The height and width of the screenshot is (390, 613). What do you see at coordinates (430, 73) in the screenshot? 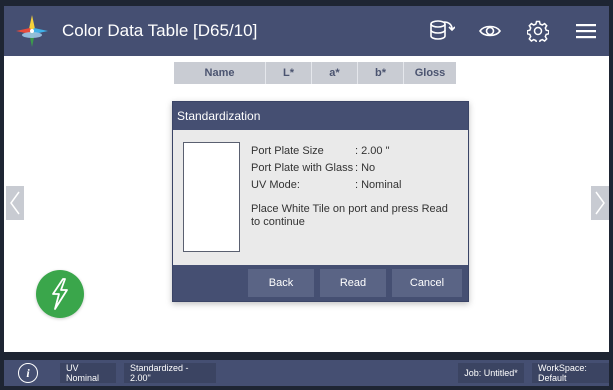
I see `column-header-gloss: Gloss` at bounding box center [430, 73].